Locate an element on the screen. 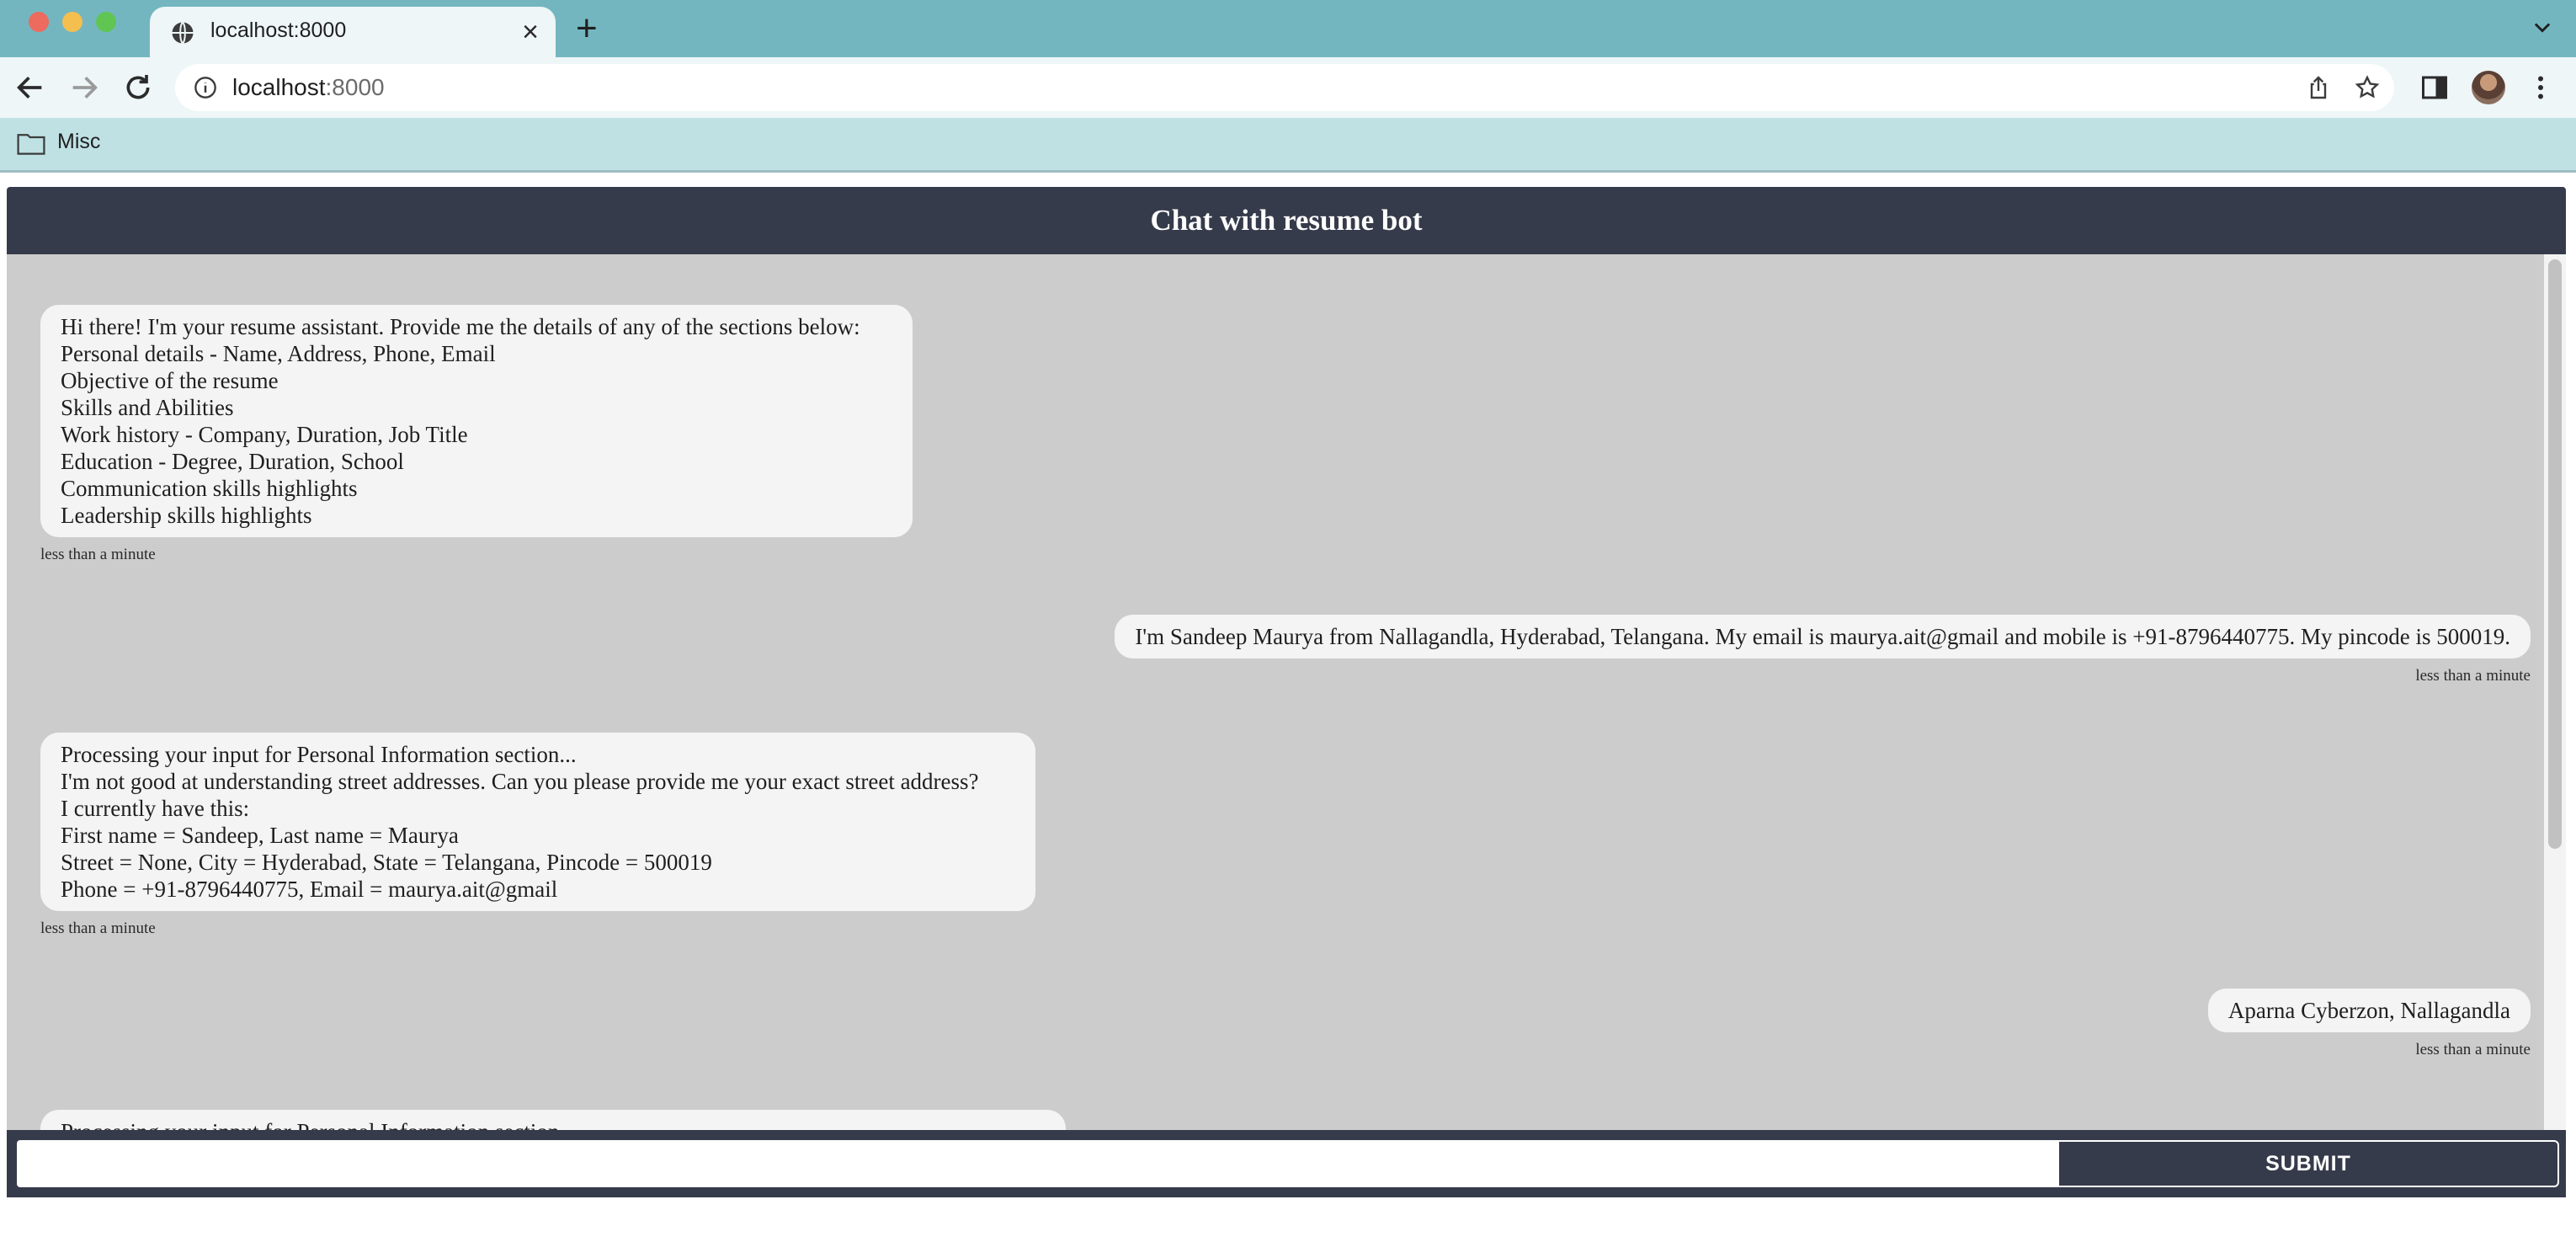 The height and width of the screenshot is (1258, 2576). close-window-button is located at coordinates (39, 22).